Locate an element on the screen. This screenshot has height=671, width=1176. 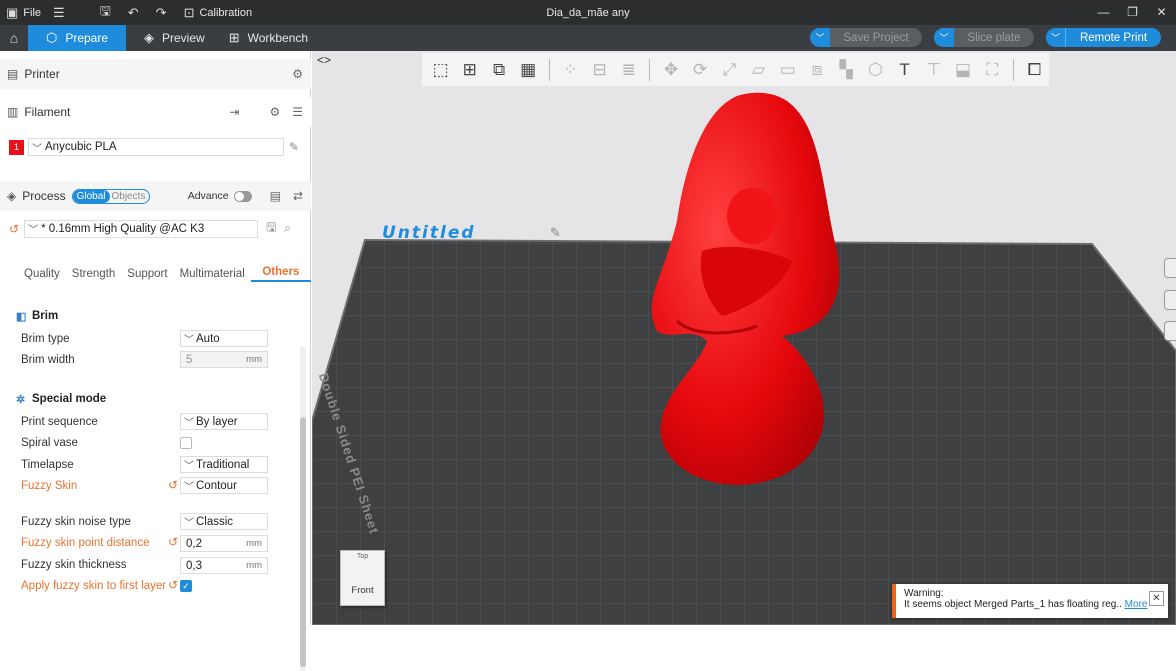
tab-support: Support is located at coordinates (147, 275).